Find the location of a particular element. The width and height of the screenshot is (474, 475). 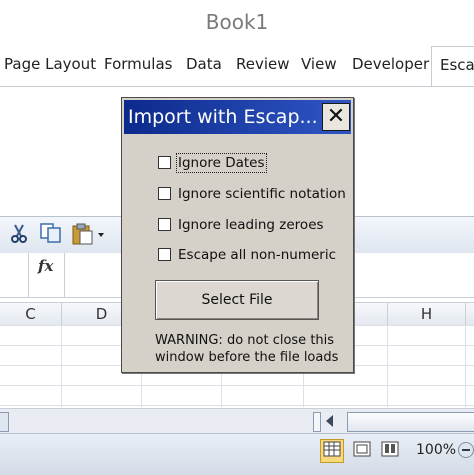

zoom-level: 100% is located at coordinates (436, 450).